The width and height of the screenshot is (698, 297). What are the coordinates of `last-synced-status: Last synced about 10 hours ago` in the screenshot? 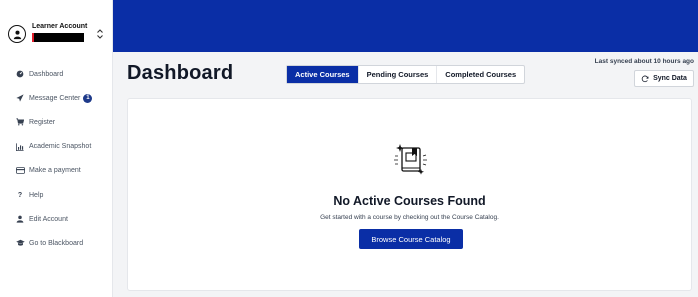 It's located at (644, 61).